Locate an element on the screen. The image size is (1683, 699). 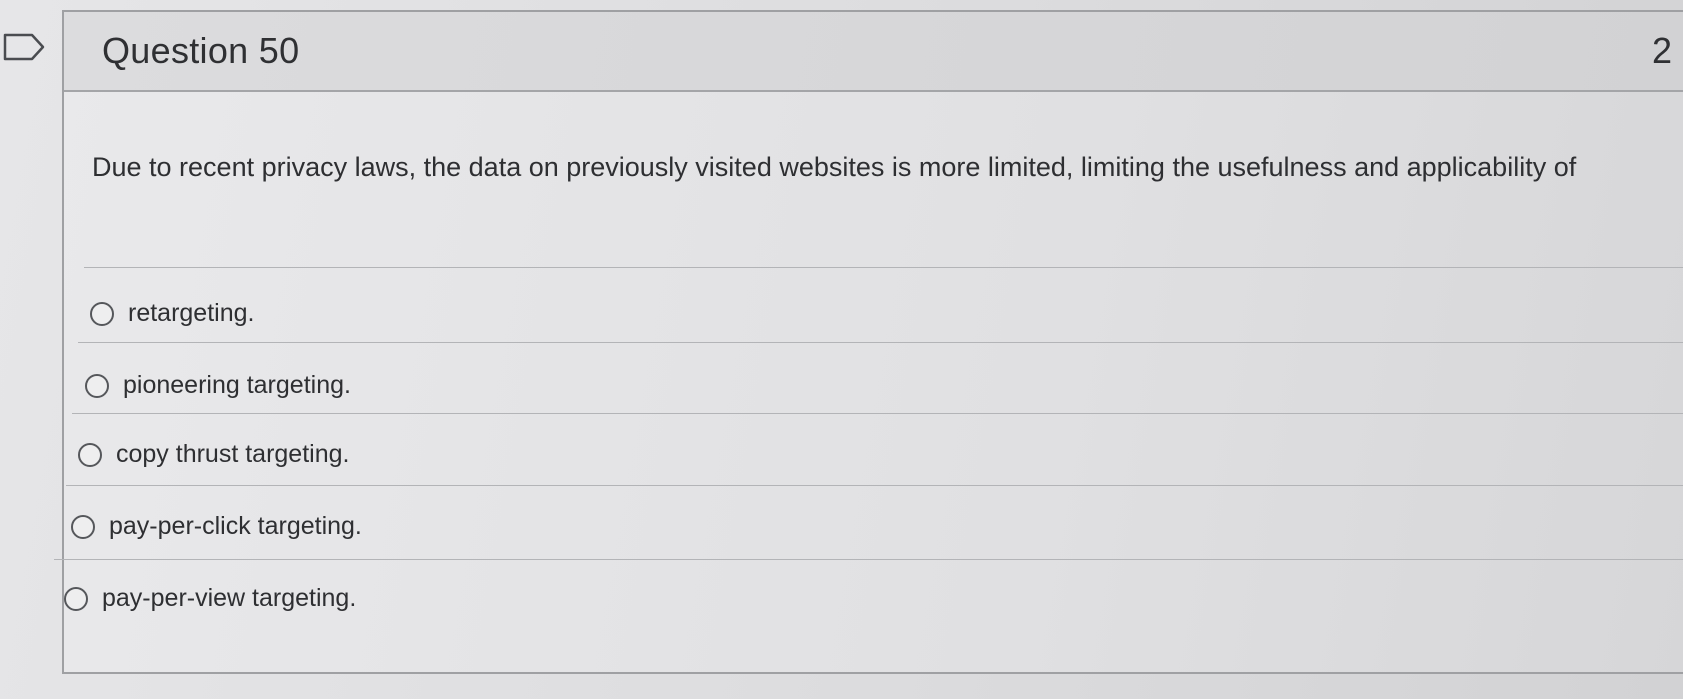
question-points: 2 is located at coordinates (1662, 50).